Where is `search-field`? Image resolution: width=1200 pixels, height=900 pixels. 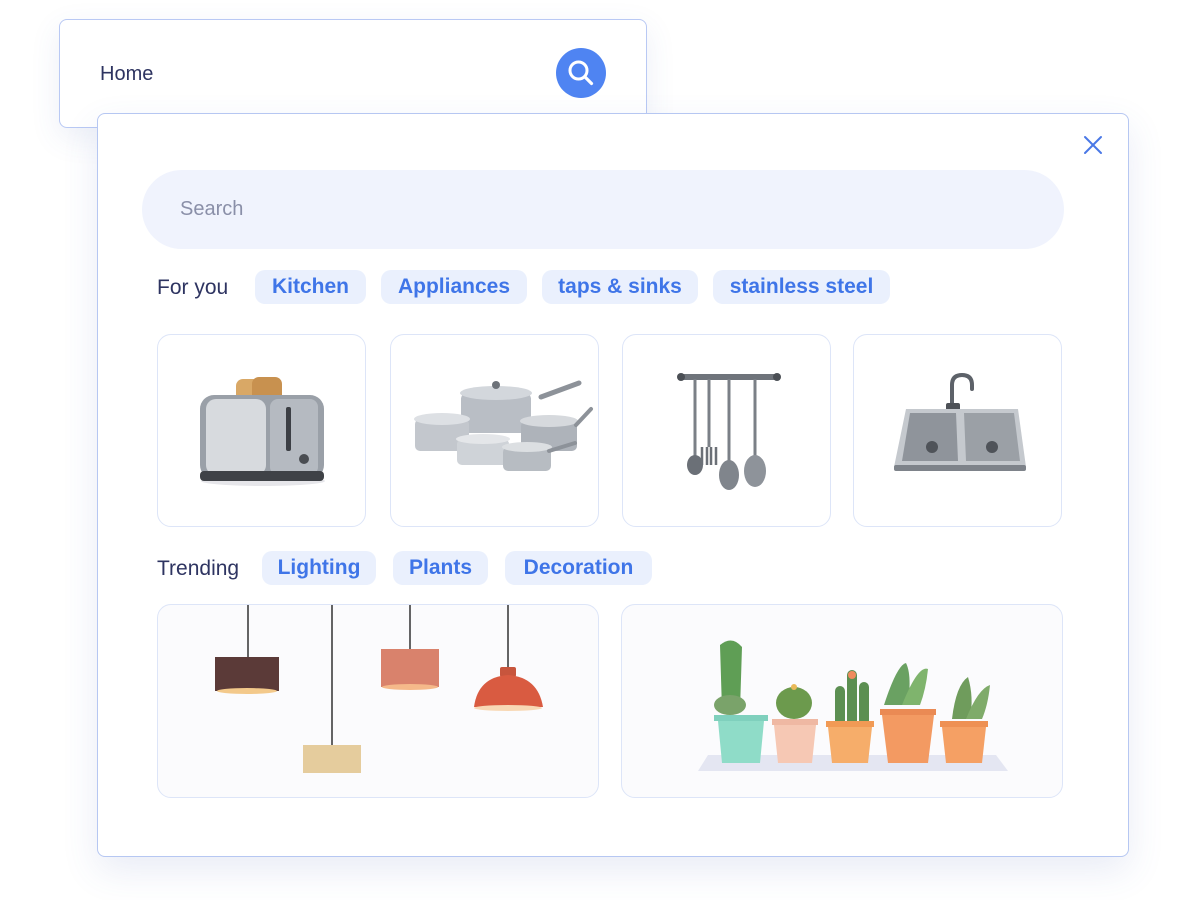 search-field is located at coordinates (603, 209).